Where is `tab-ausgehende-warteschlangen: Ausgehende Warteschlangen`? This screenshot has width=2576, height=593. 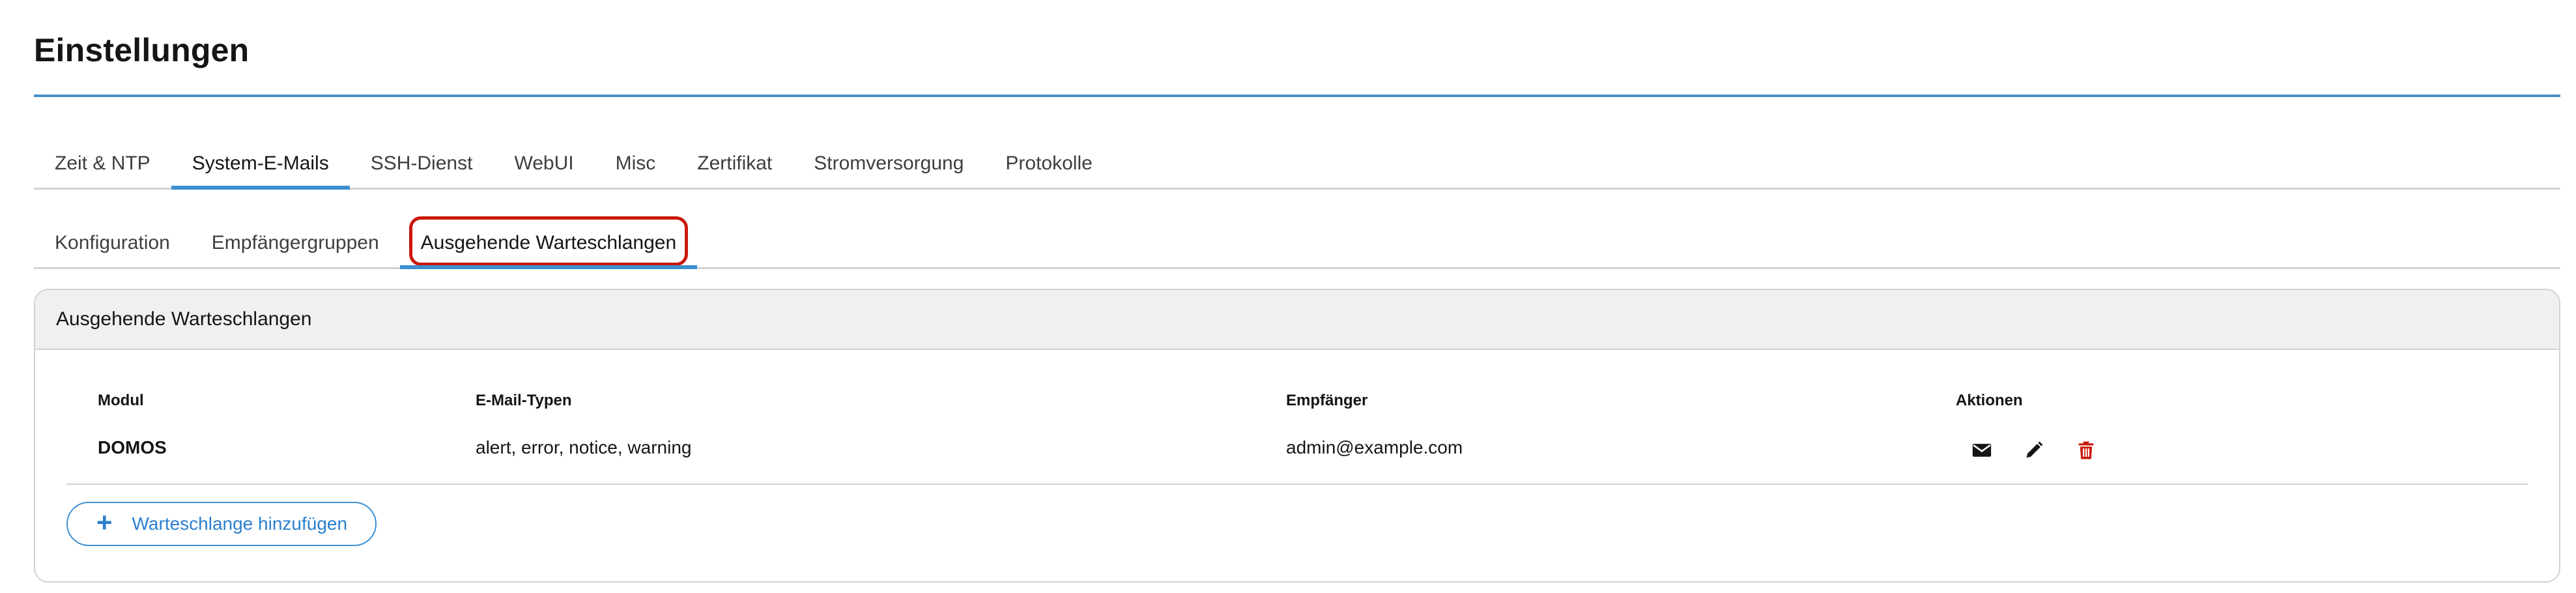 tab-ausgehende-warteschlangen: Ausgehende Warteschlangen is located at coordinates (548, 242).